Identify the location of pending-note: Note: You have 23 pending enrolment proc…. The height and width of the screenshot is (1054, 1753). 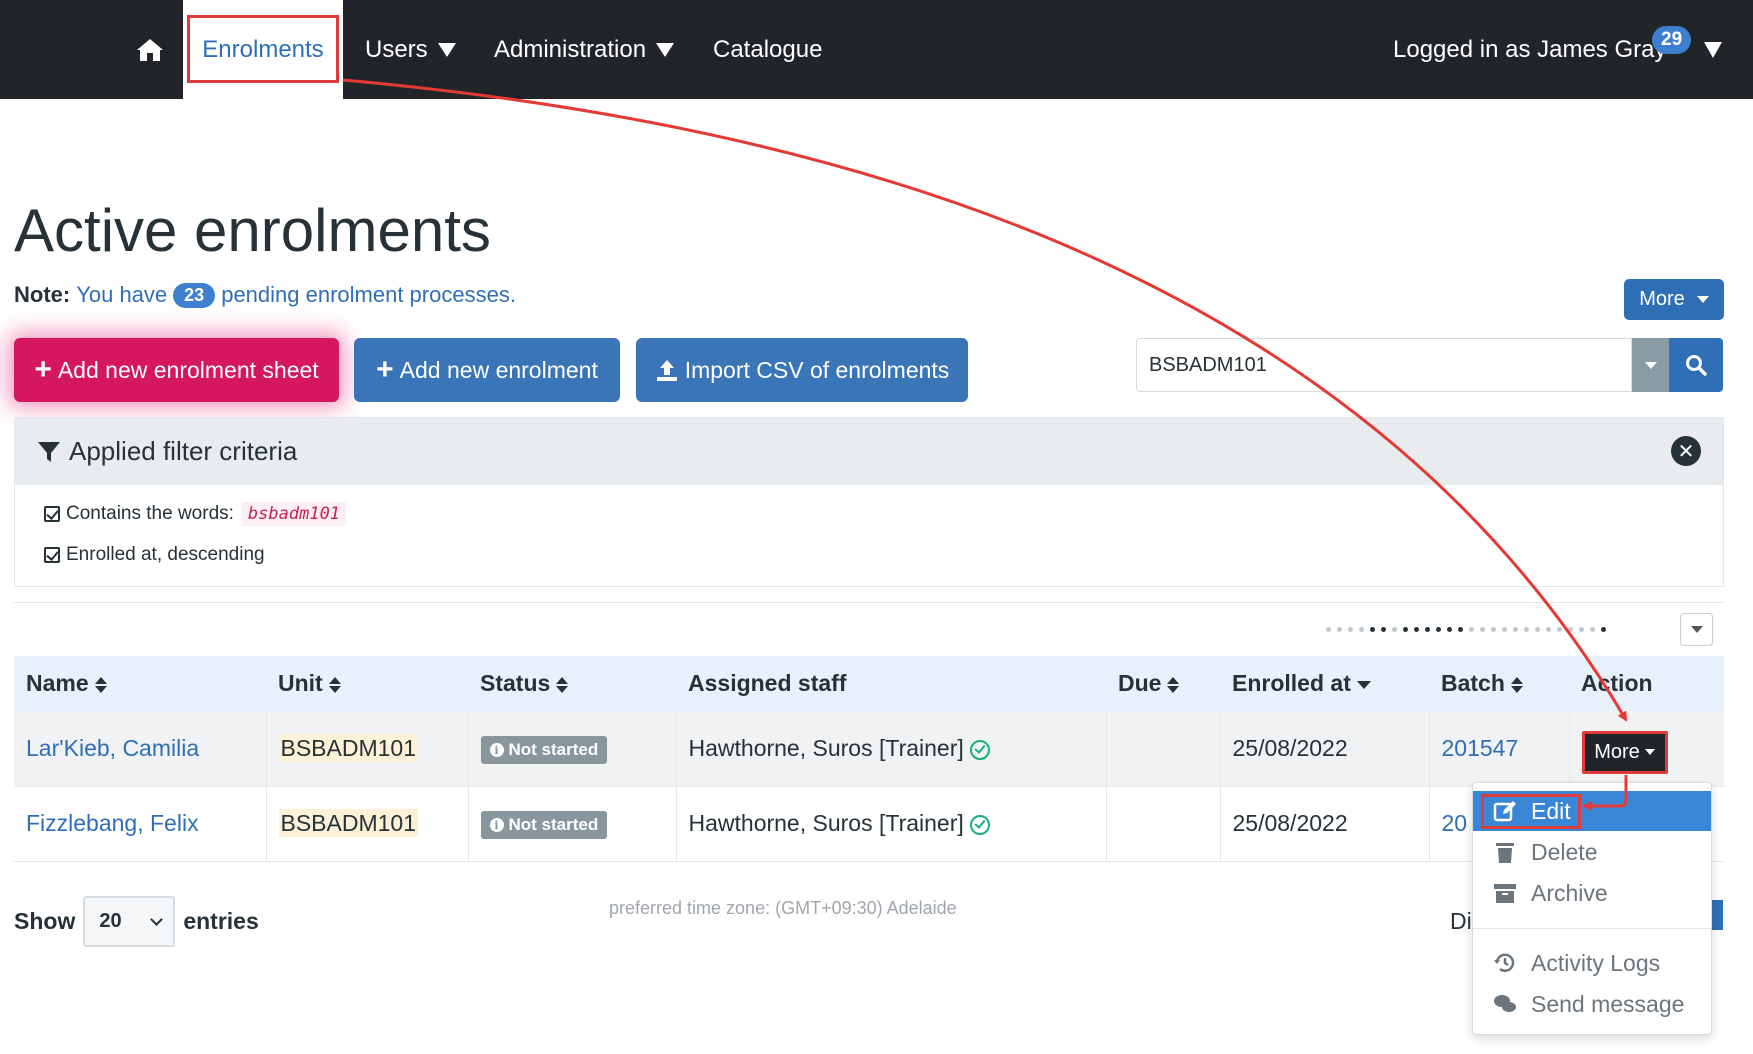
(265, 295).